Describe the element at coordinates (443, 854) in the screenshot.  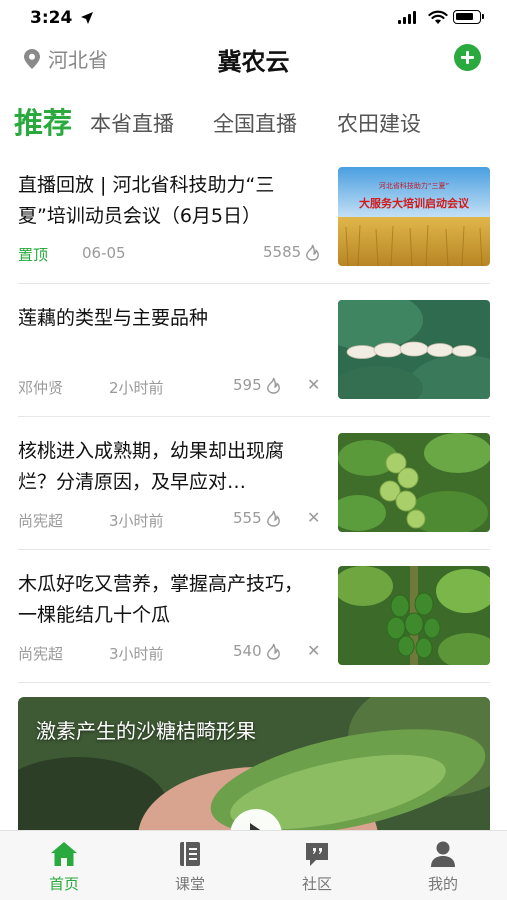
I see `person-icon` at that location.